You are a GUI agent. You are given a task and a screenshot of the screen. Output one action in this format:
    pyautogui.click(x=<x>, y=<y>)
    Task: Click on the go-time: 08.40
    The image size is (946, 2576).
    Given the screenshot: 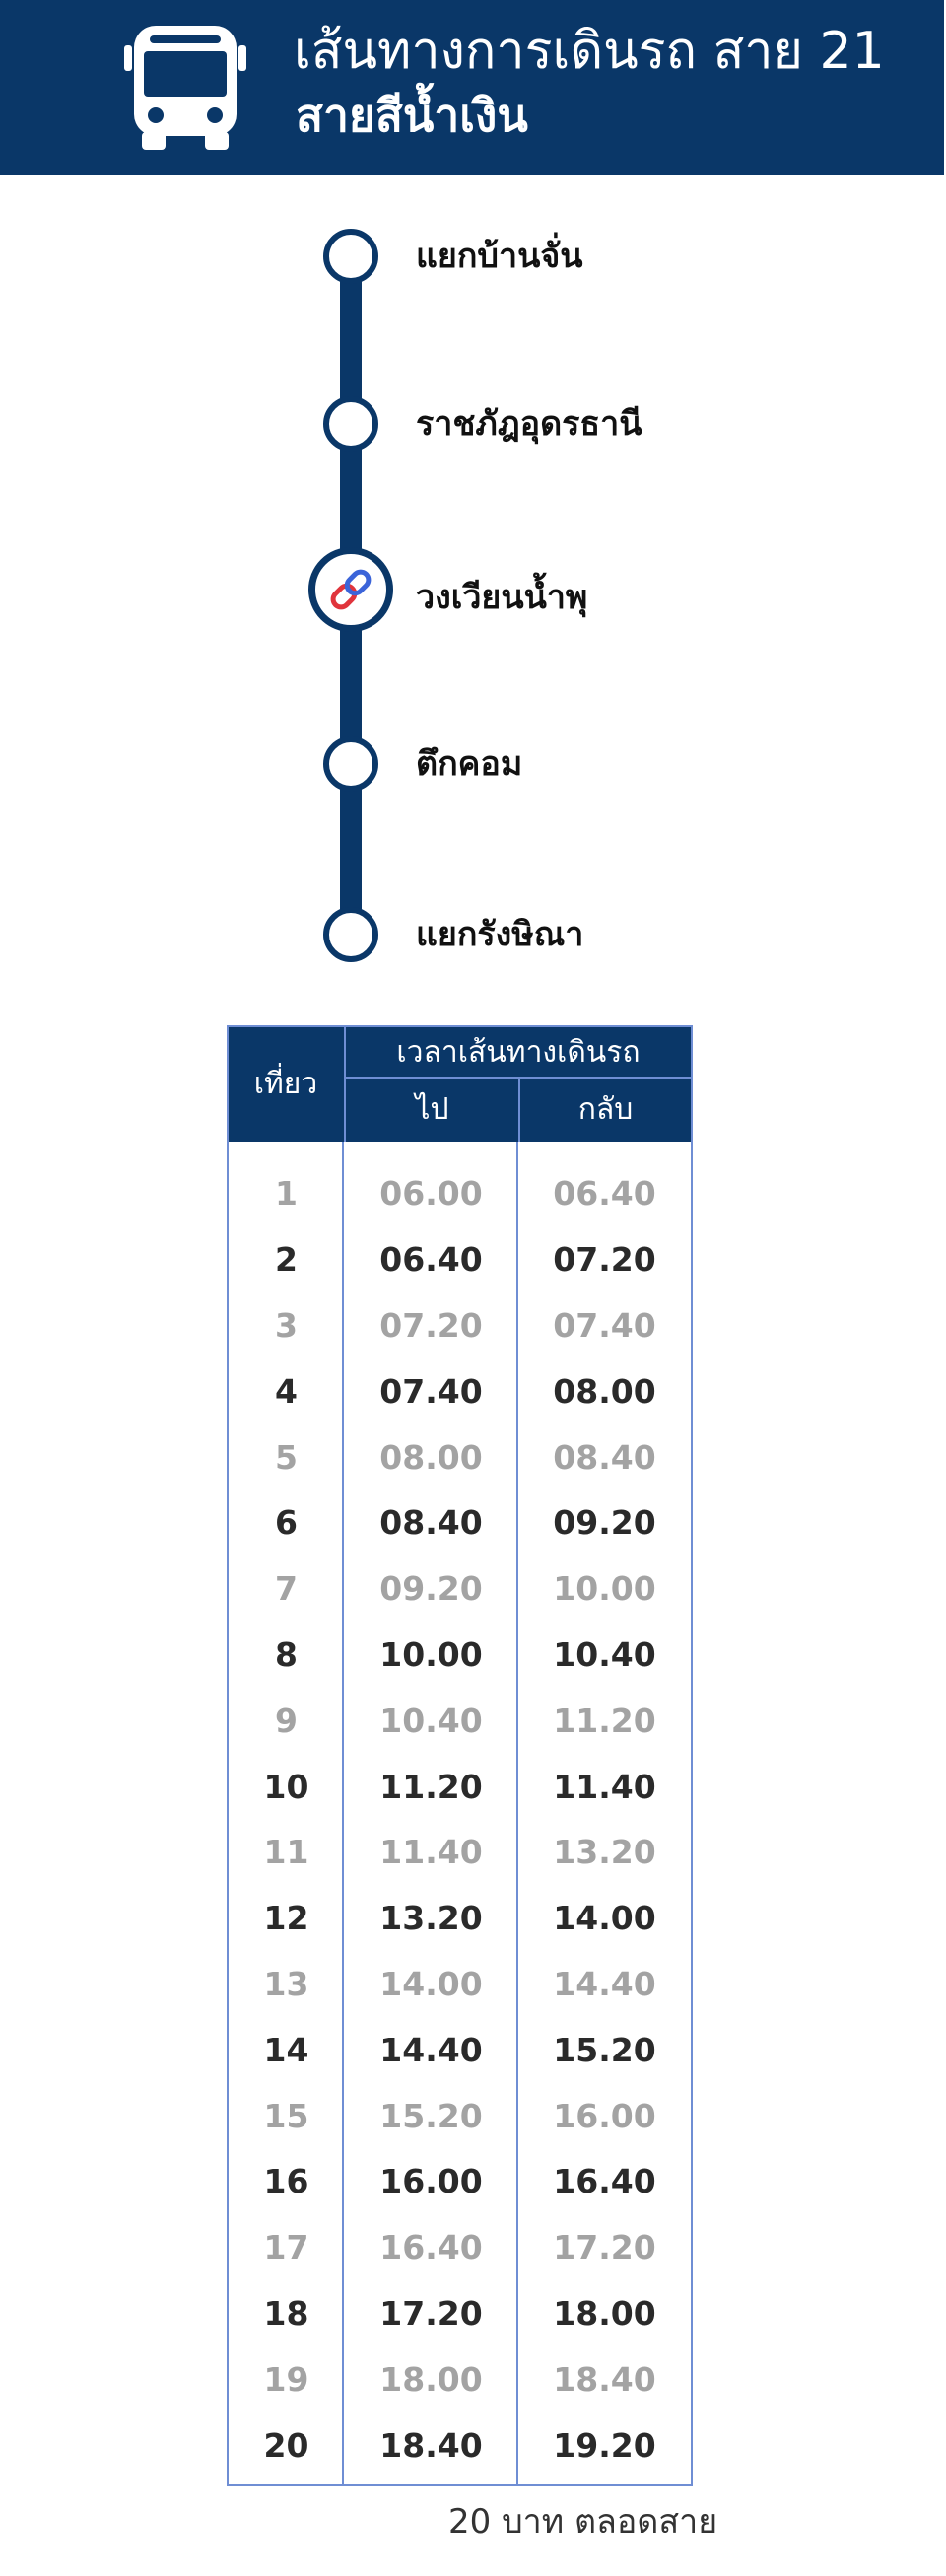 What is the action you would take?
    pyautogui.click(x=431, y=1523)
    